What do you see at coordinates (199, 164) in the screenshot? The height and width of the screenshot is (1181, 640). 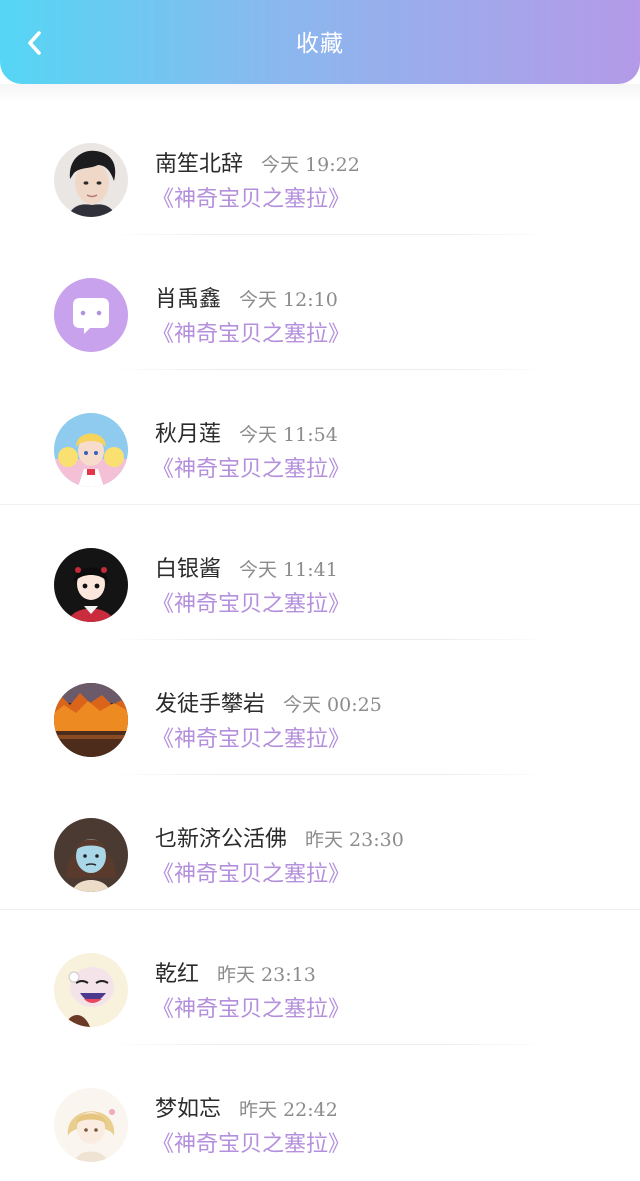 I see `user-name: 南笙北辞` at bounding box center [199, 164].